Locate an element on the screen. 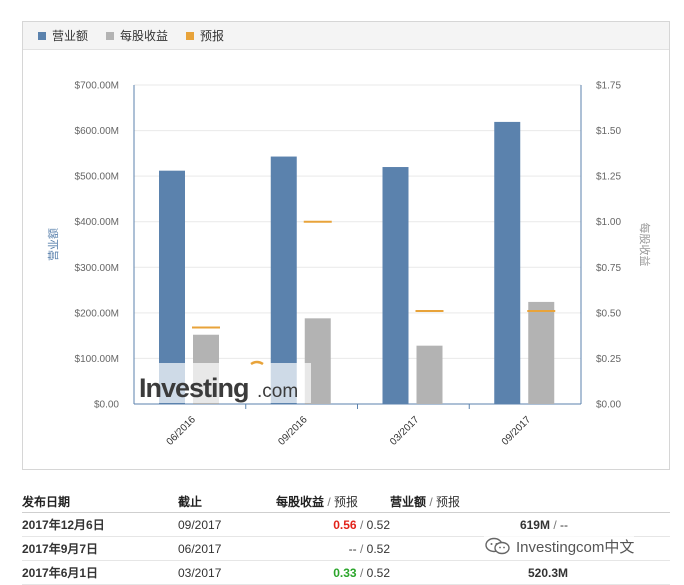  cell-eps: 0.56 / 0.52 is located at coordinates (333, 524).